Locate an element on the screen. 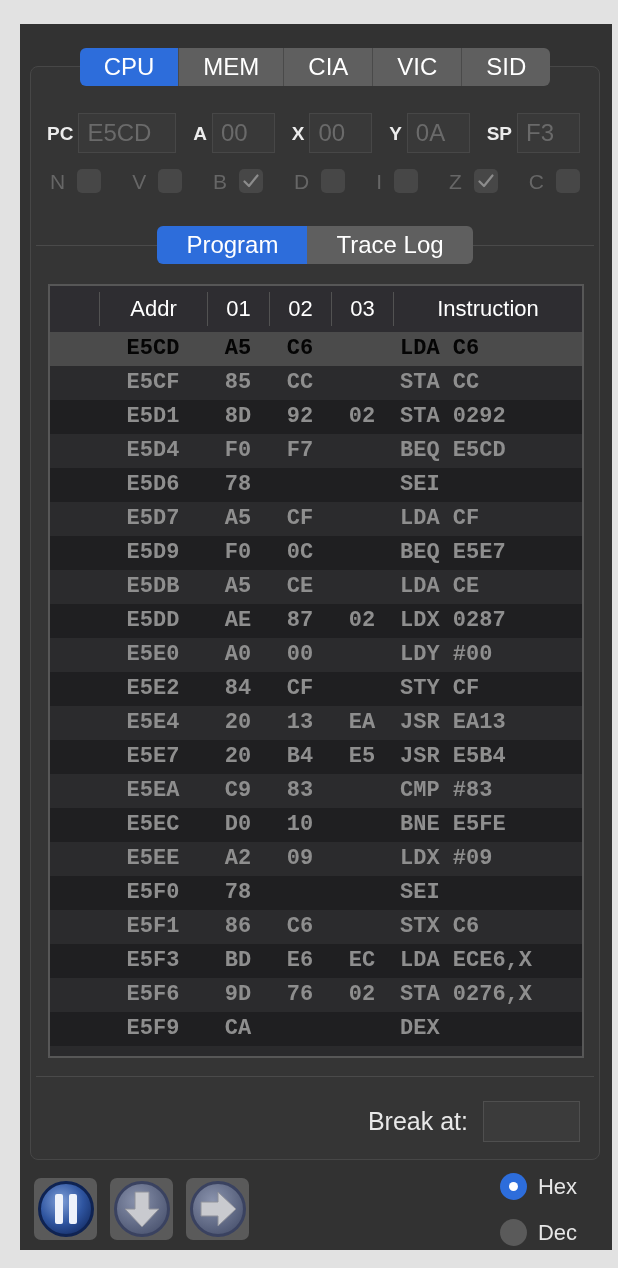 The height and width of the screenshot is (1268, 618). table-cell: LDA CF is located at coordinates (440, 519).